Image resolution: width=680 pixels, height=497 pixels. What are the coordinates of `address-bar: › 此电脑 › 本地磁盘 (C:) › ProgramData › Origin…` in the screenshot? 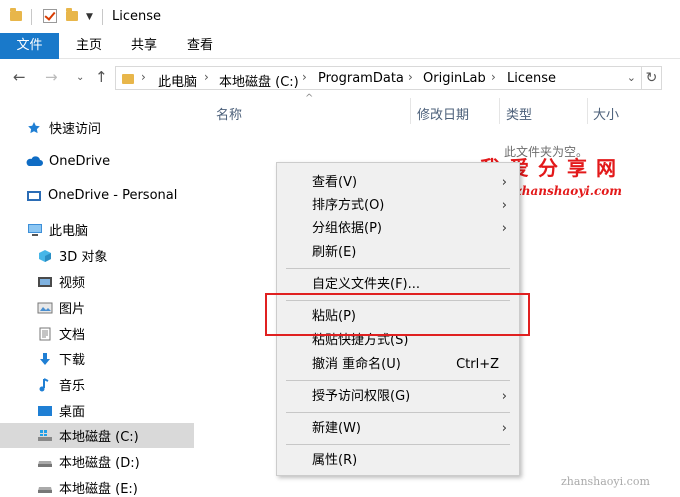 It's located at (378, 78).